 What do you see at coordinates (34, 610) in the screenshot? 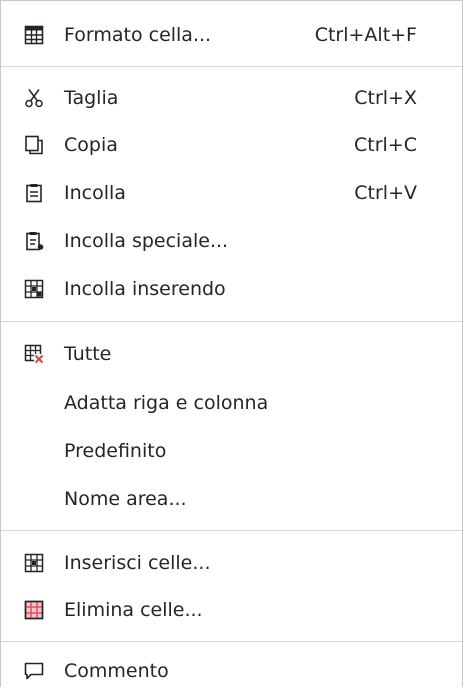
I see `delete-cells-icon` at bounding box center [34, 610].